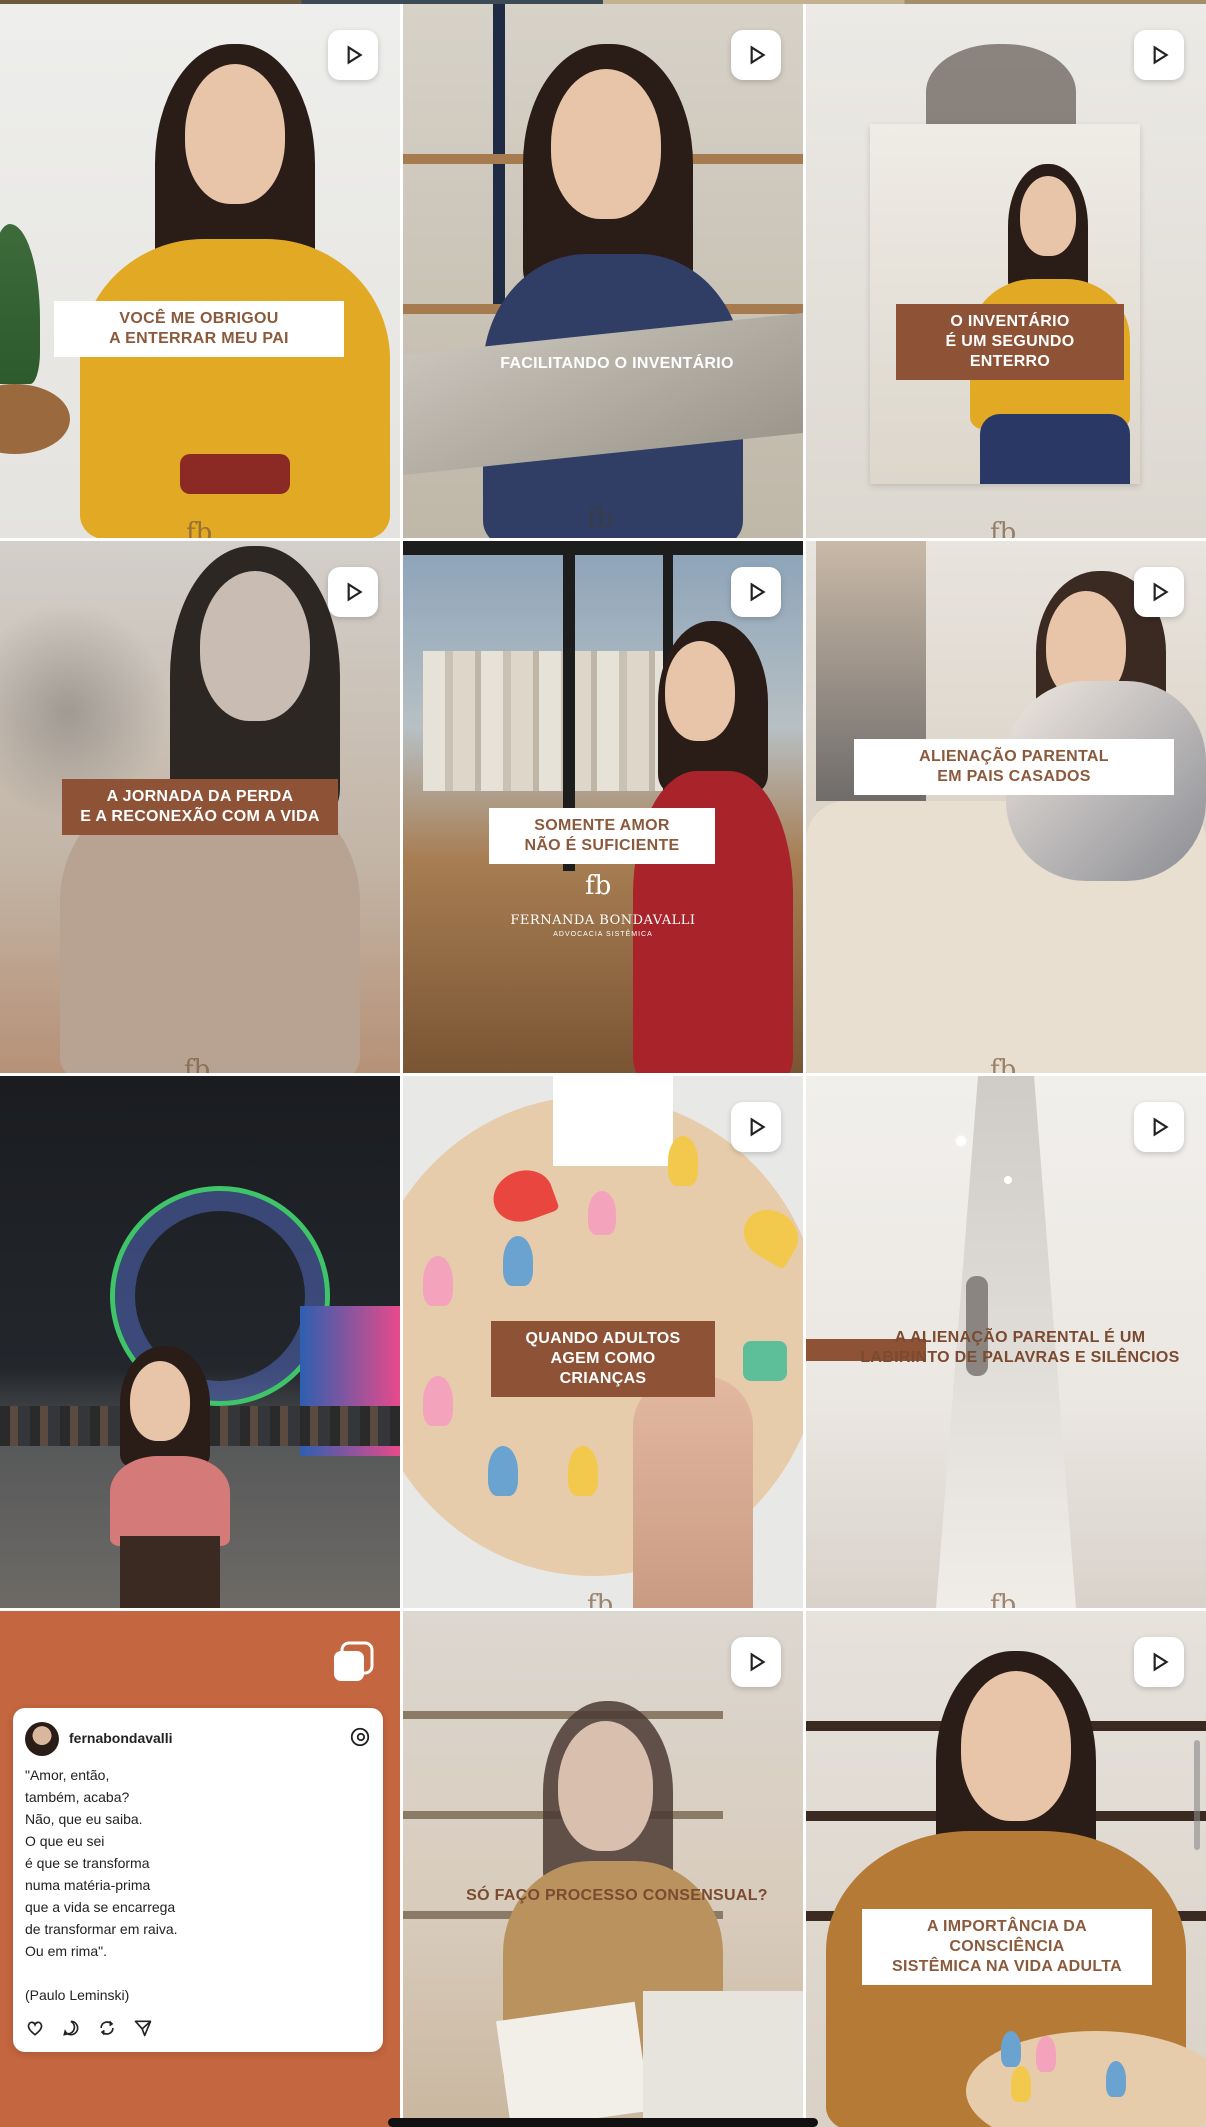  Describe the element at coordinates (235, 474) in the screenshot. I see `belt-decor` at that location.